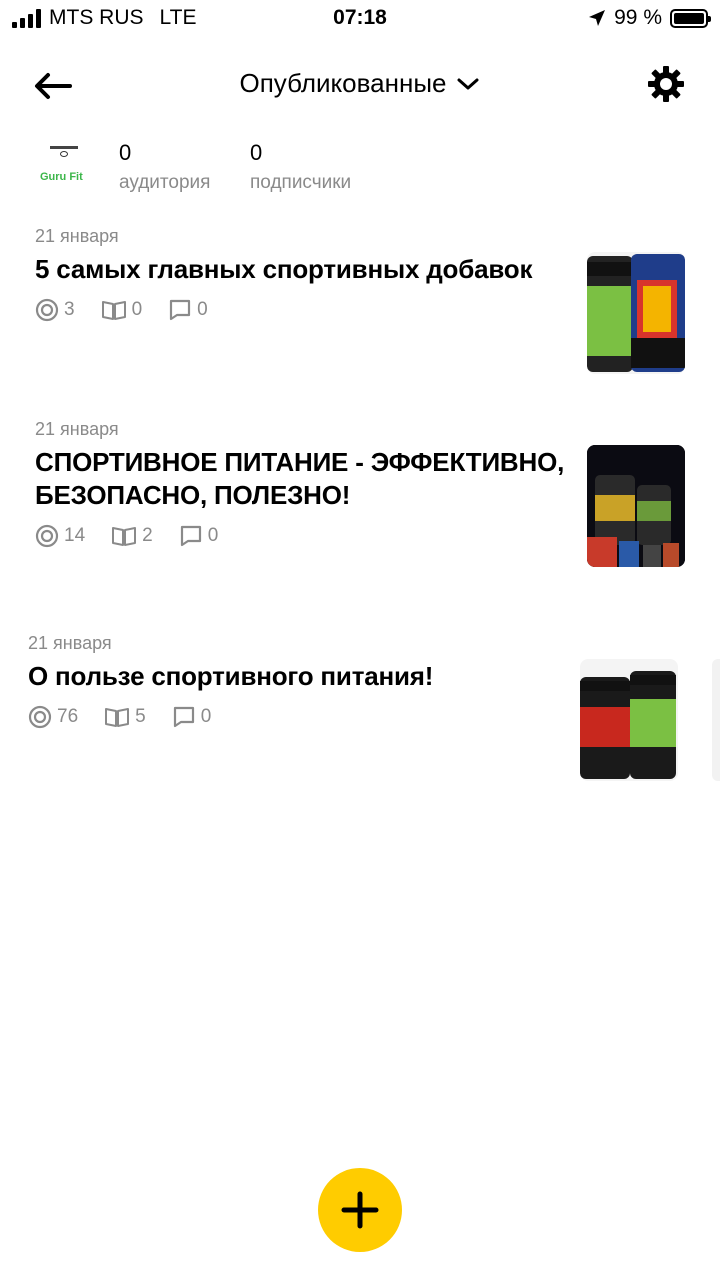 The image size is (720, 1280). I want to click on views-stat: 3, so click(55, 310).